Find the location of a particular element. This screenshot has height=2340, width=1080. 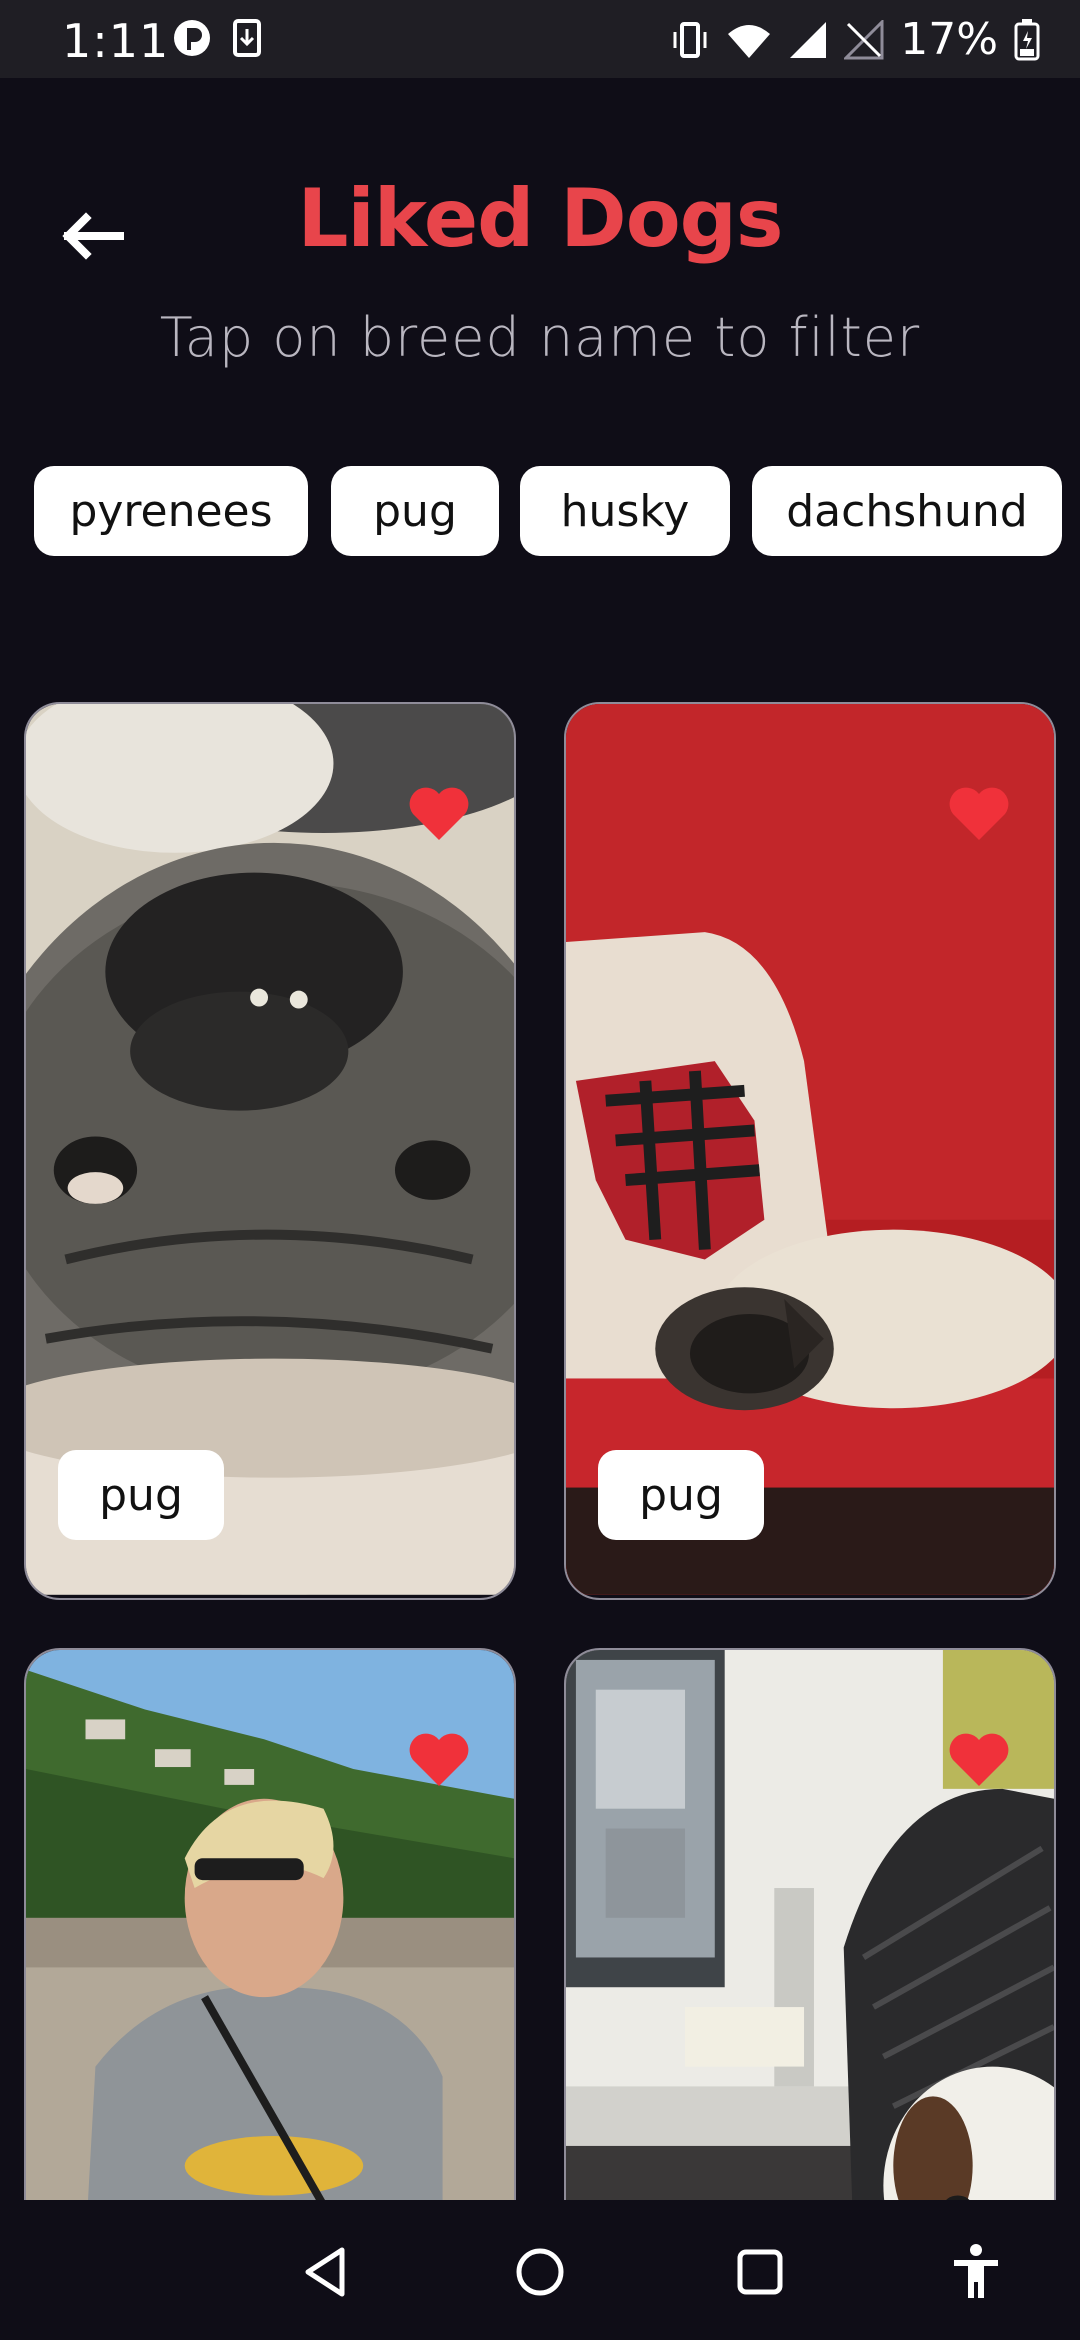

no-sim-icon is located at coordinates (864, 39).